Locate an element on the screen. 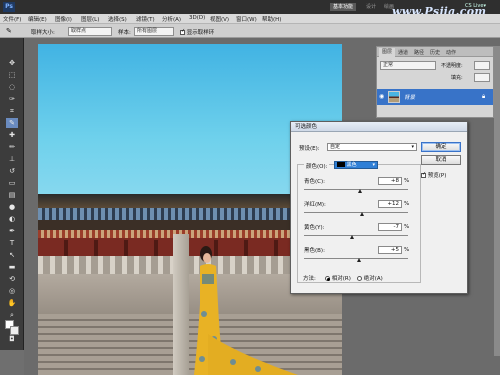 This screenshot has width=500, height=375. preview-check is located at coordinates (423, 174).